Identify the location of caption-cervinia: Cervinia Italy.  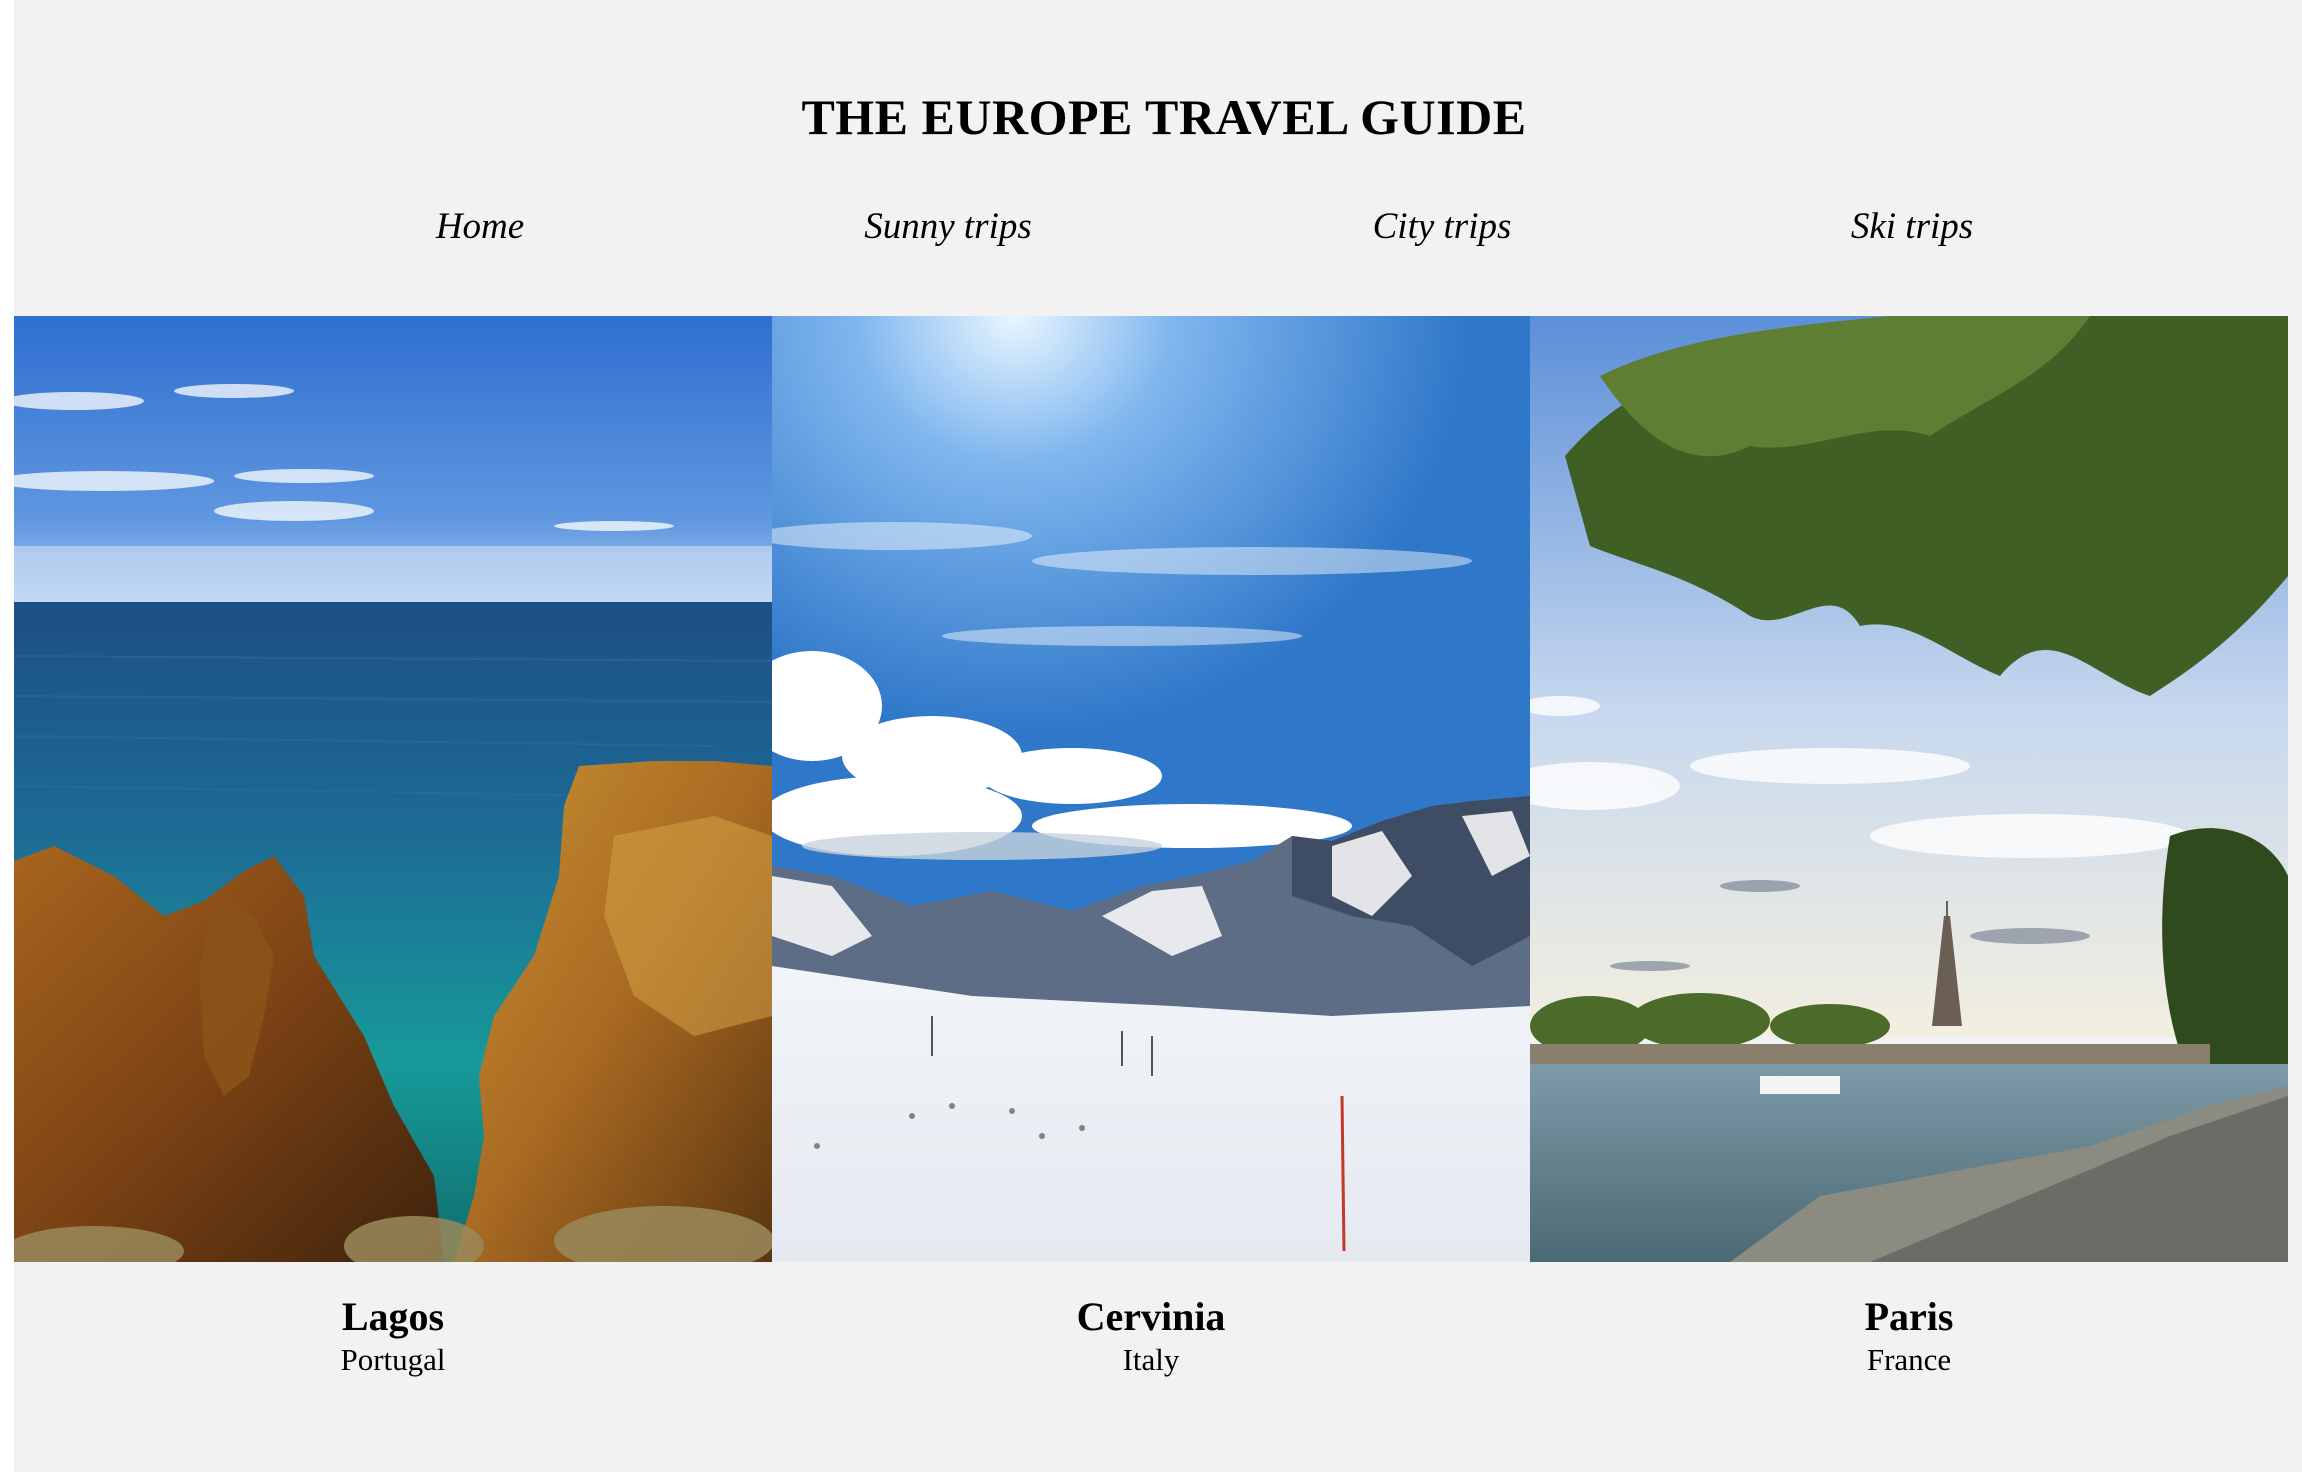
(1151, 1335).